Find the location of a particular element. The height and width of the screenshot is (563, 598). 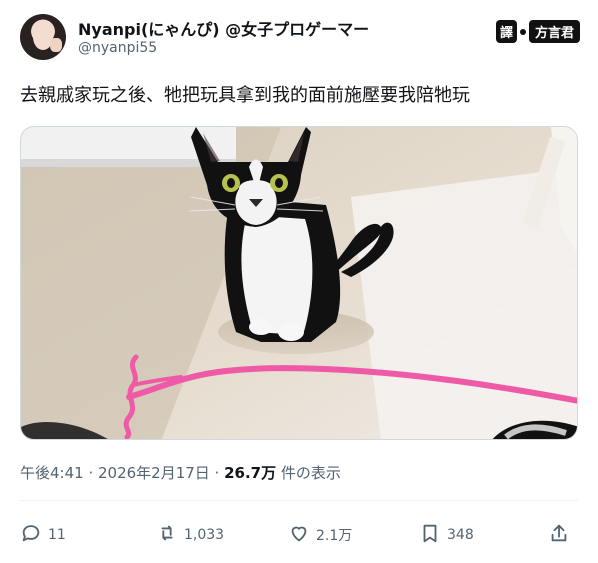

reply-icon is located at coordinates (31, 535).